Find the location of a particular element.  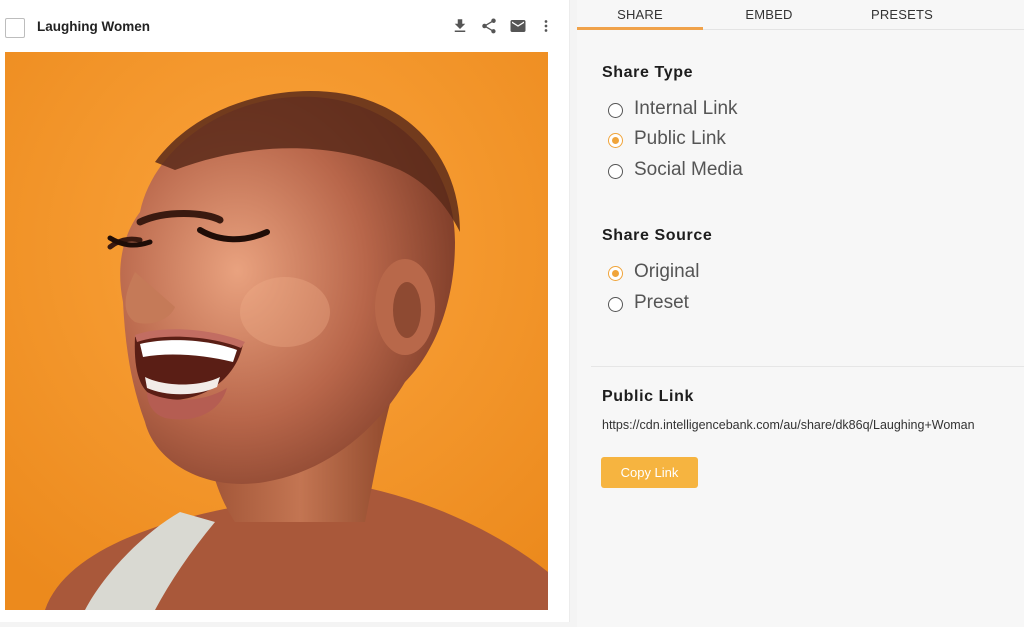

more-vertical-icon is located at coordinates (546, 26).